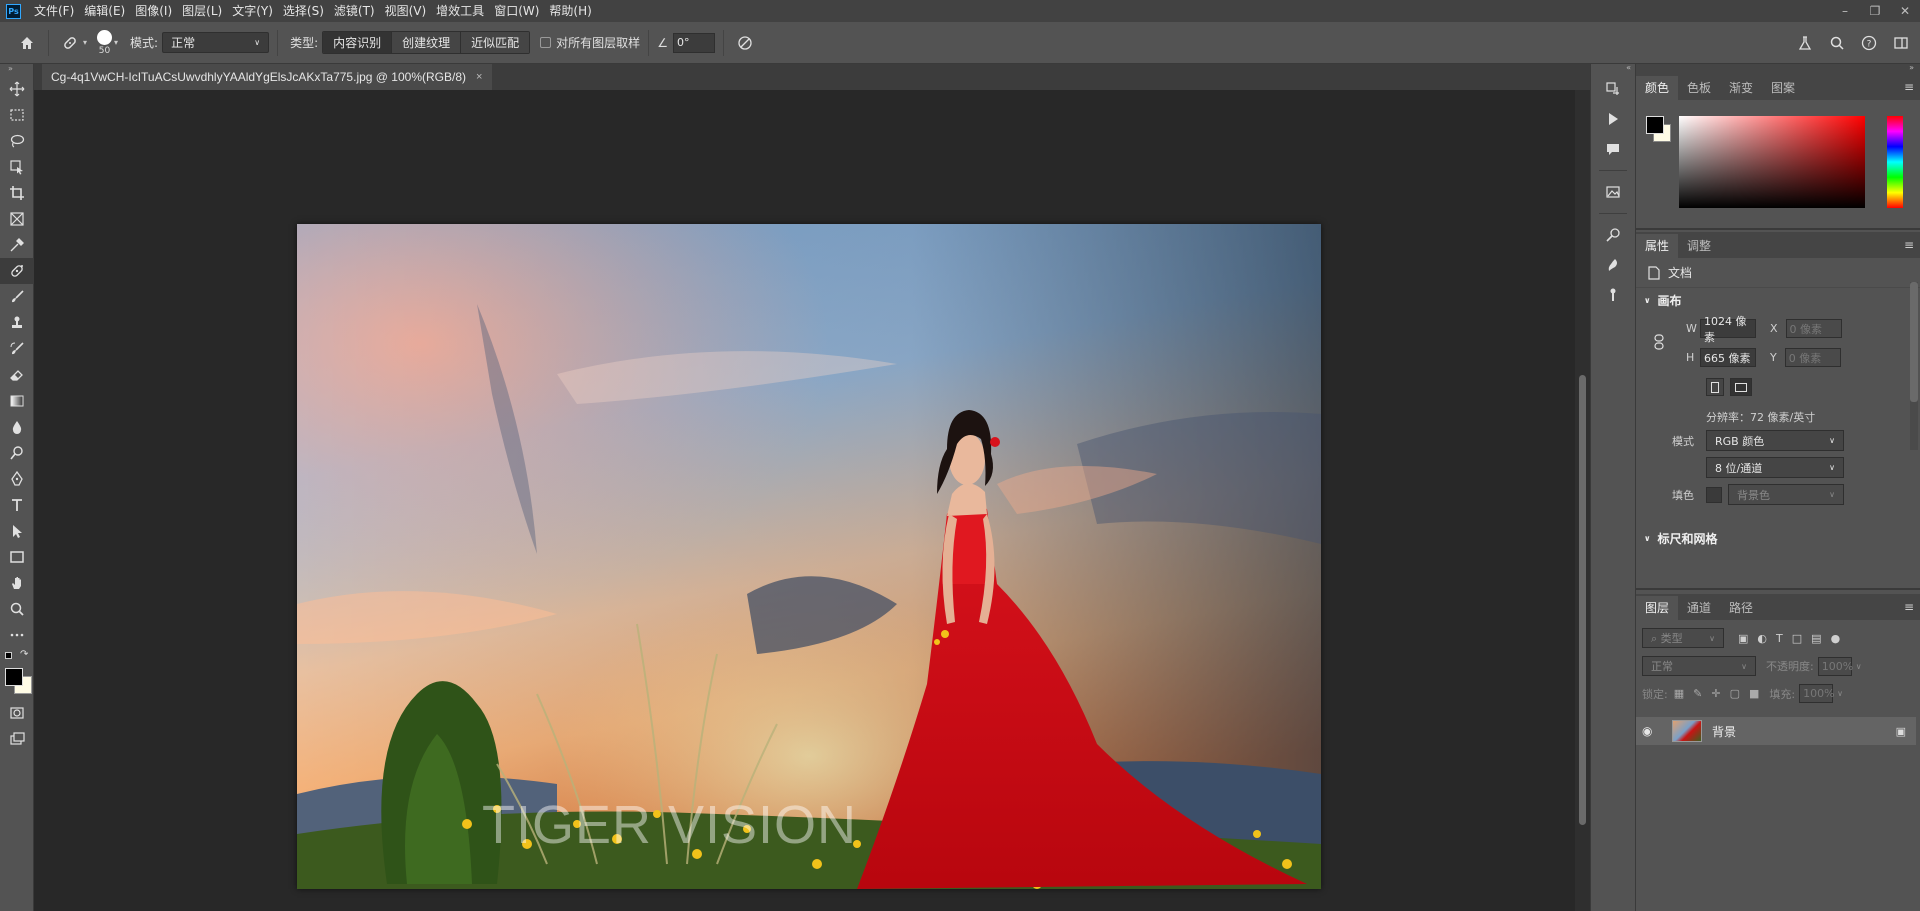 The image size is (1920, 911). I want to click on menu-type: 文字(Y), so click(252, 11).